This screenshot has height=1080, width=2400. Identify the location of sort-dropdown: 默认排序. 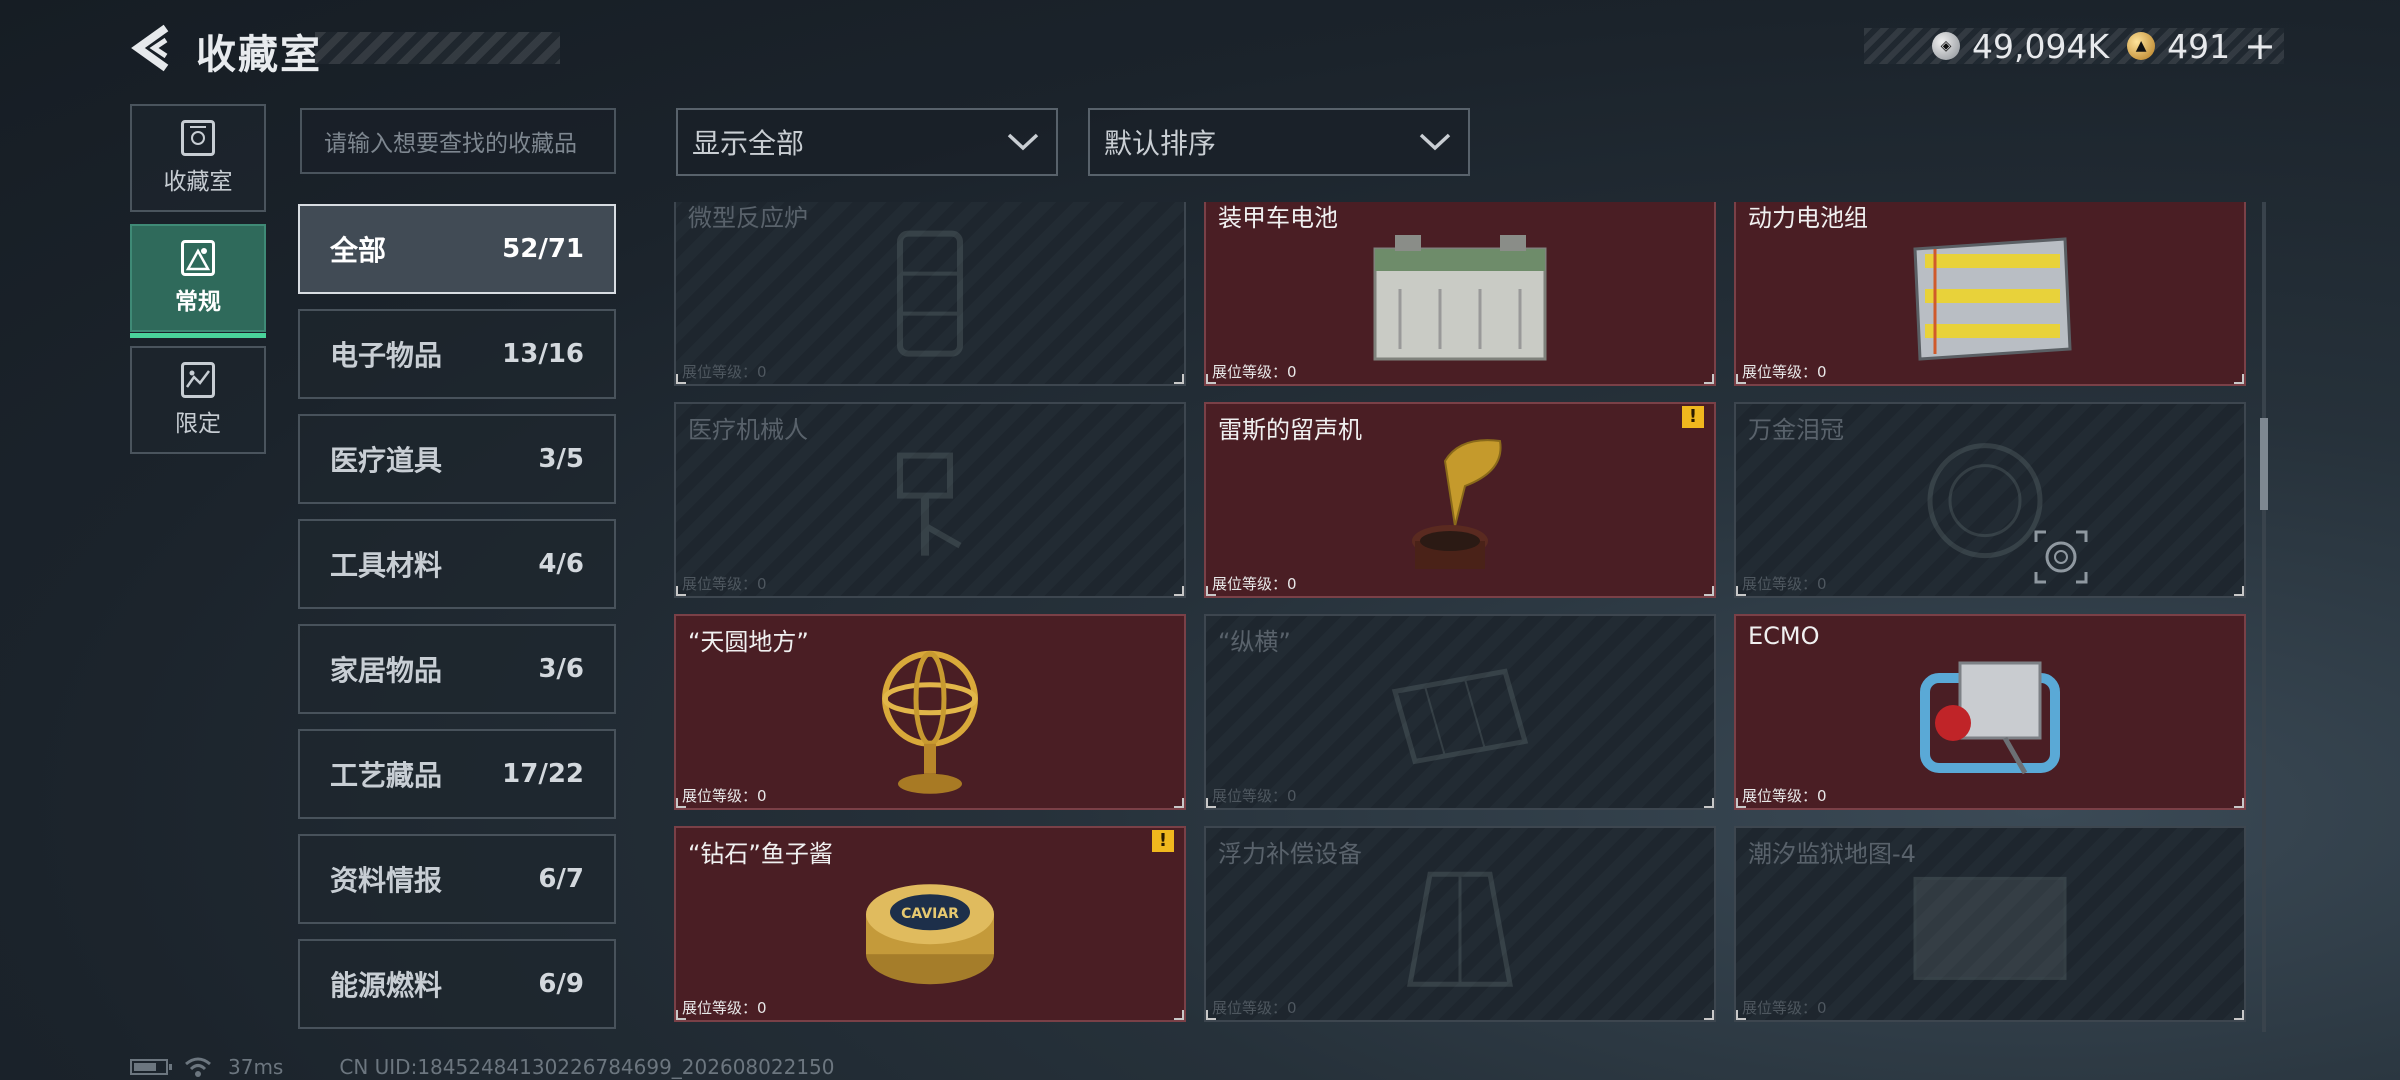
(1279, 142).